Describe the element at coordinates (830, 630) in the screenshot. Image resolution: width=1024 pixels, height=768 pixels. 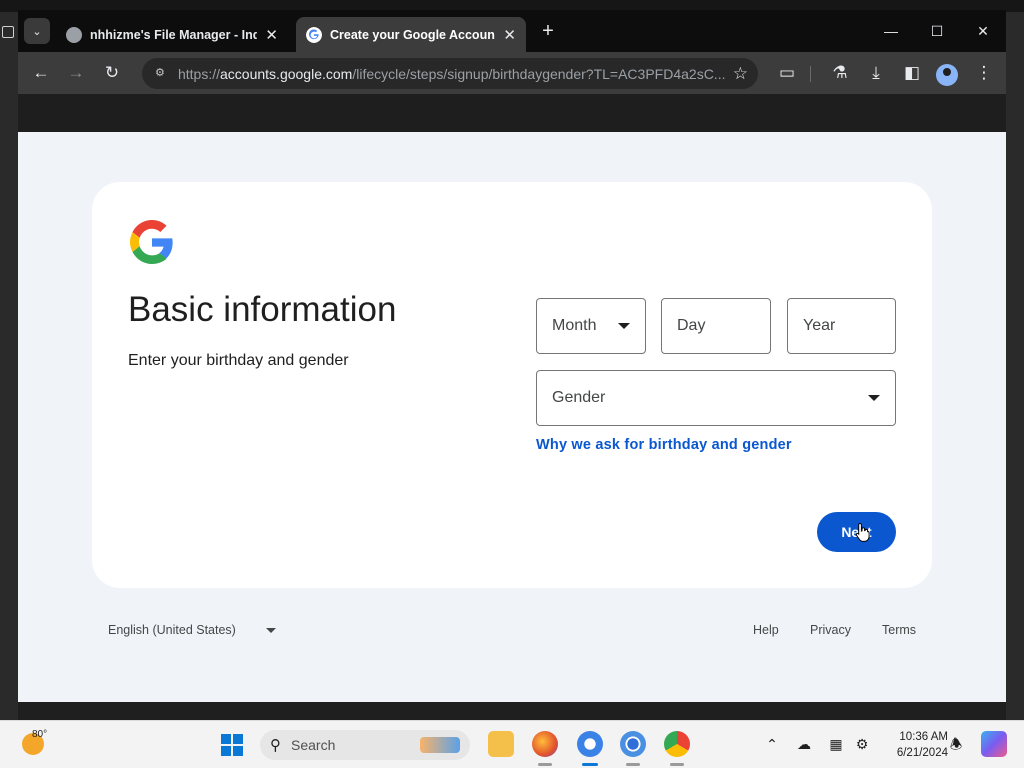
I see `privacy-link: Privacy` at that location.